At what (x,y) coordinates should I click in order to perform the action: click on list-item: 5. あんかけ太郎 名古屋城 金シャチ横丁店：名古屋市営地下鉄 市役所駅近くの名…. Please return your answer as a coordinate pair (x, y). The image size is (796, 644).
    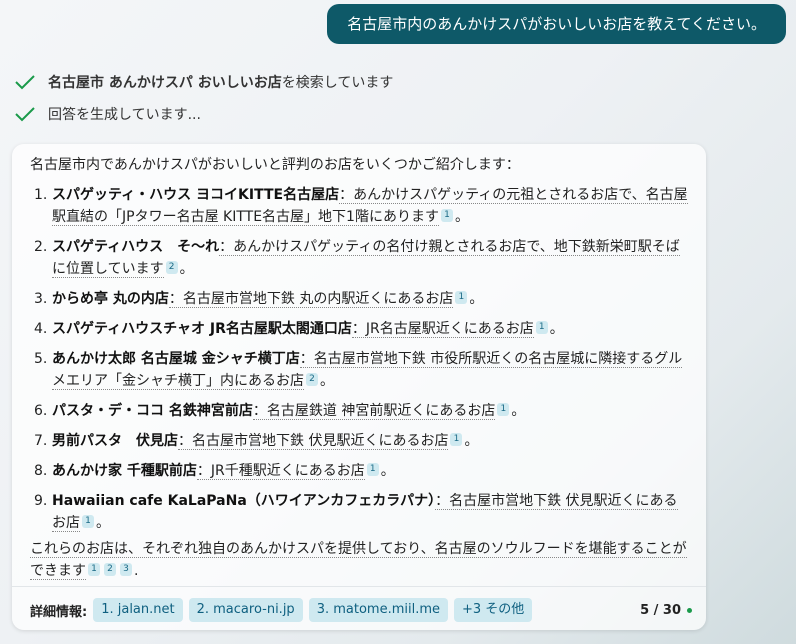
    Looking at the image, I should click on (360, 370).